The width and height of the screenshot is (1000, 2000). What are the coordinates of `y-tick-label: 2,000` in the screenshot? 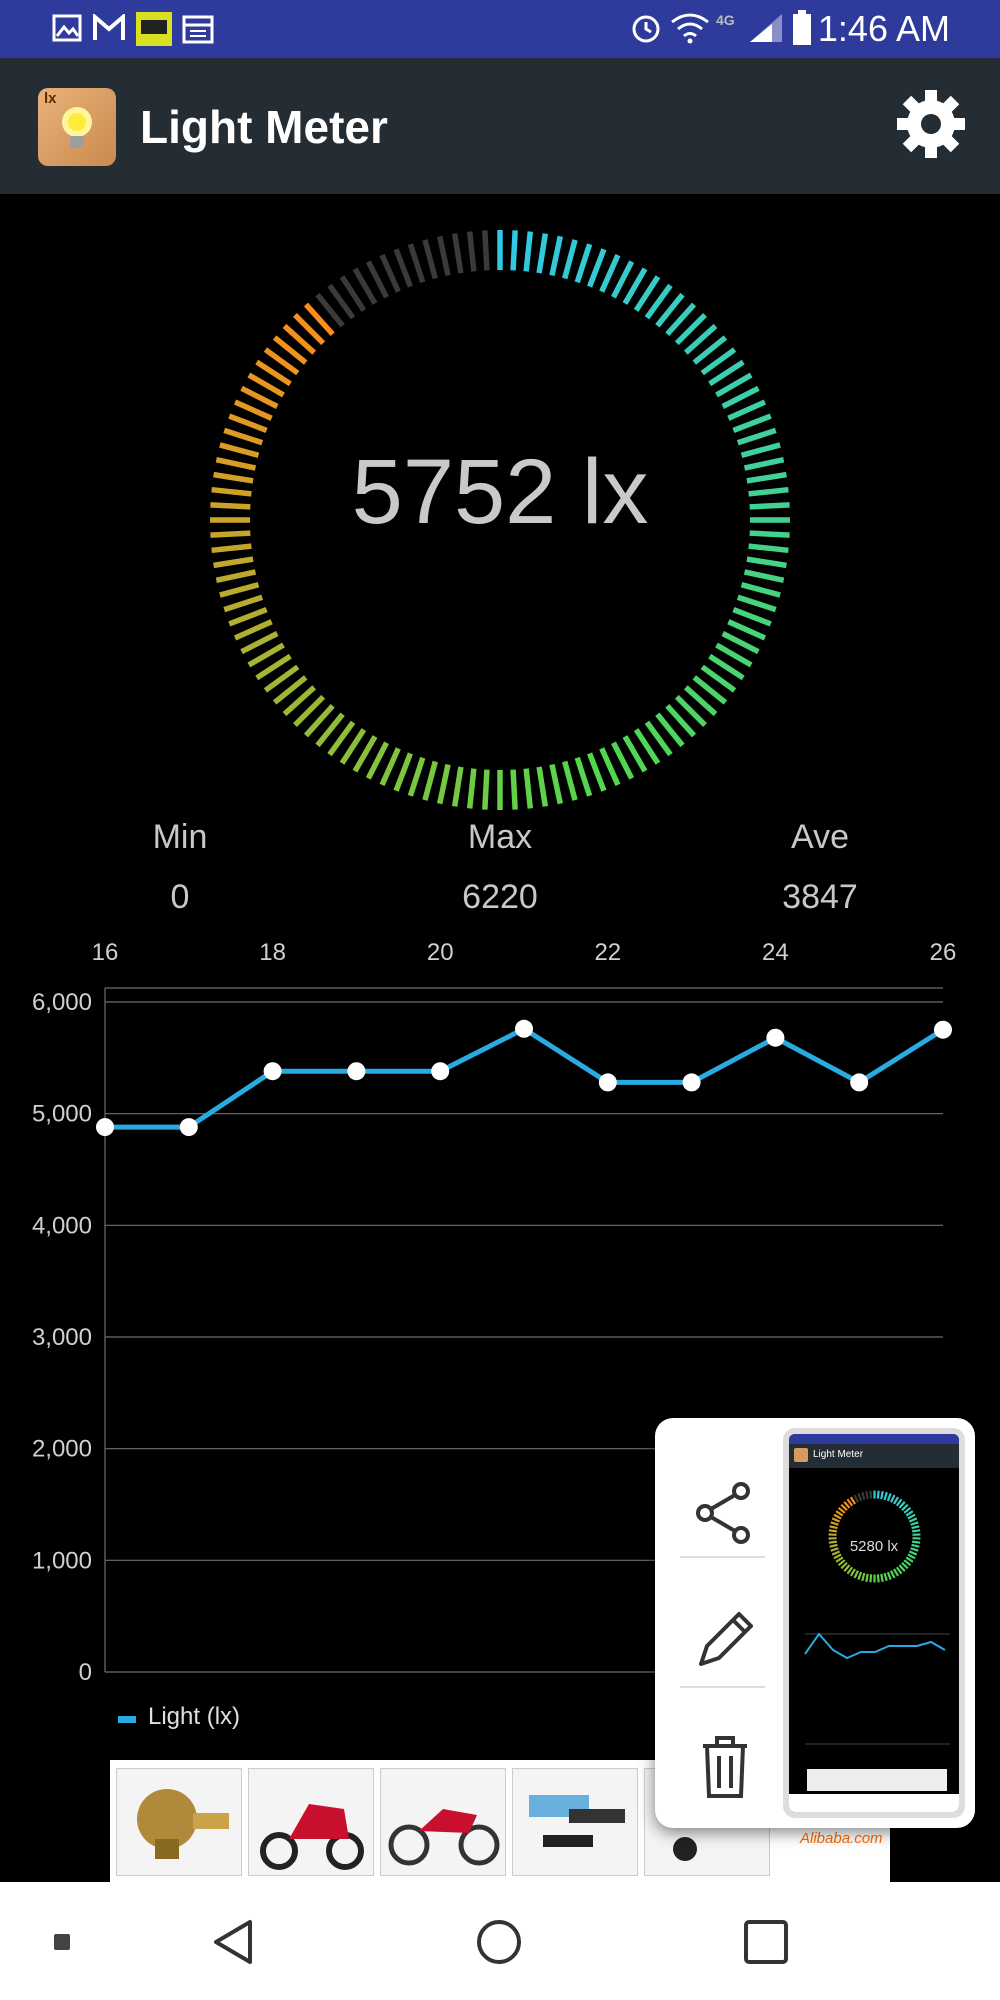 It's located at (62, 1449).